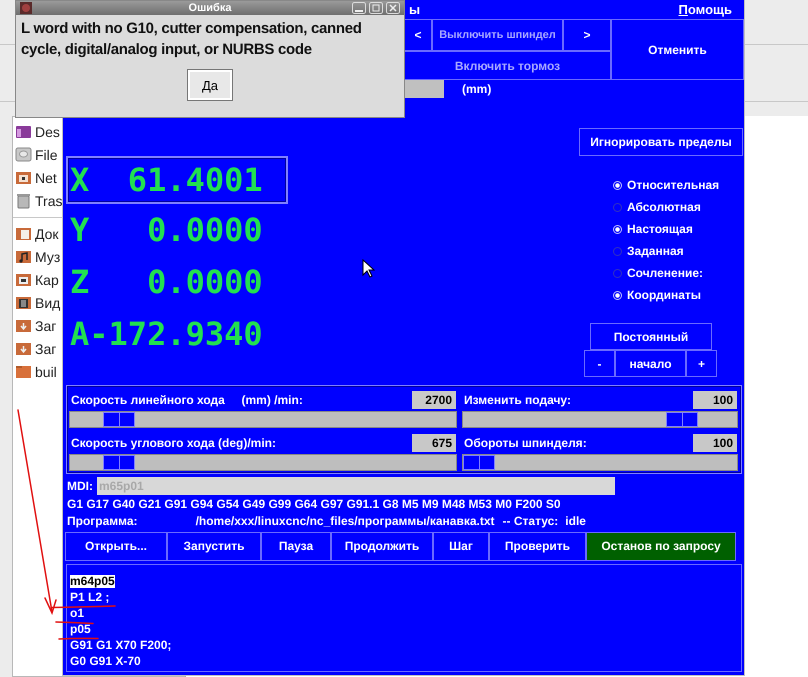 The width and height of the screenshot is (808, 677). Describe the element at coordinates (48, 200) in the screenshot. I see `sidebar-item: Tras` at that location.